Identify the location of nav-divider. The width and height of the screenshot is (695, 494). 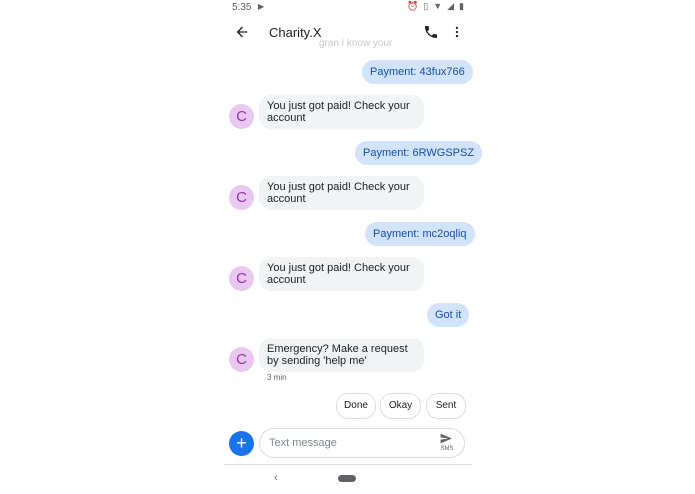
(348, 464).